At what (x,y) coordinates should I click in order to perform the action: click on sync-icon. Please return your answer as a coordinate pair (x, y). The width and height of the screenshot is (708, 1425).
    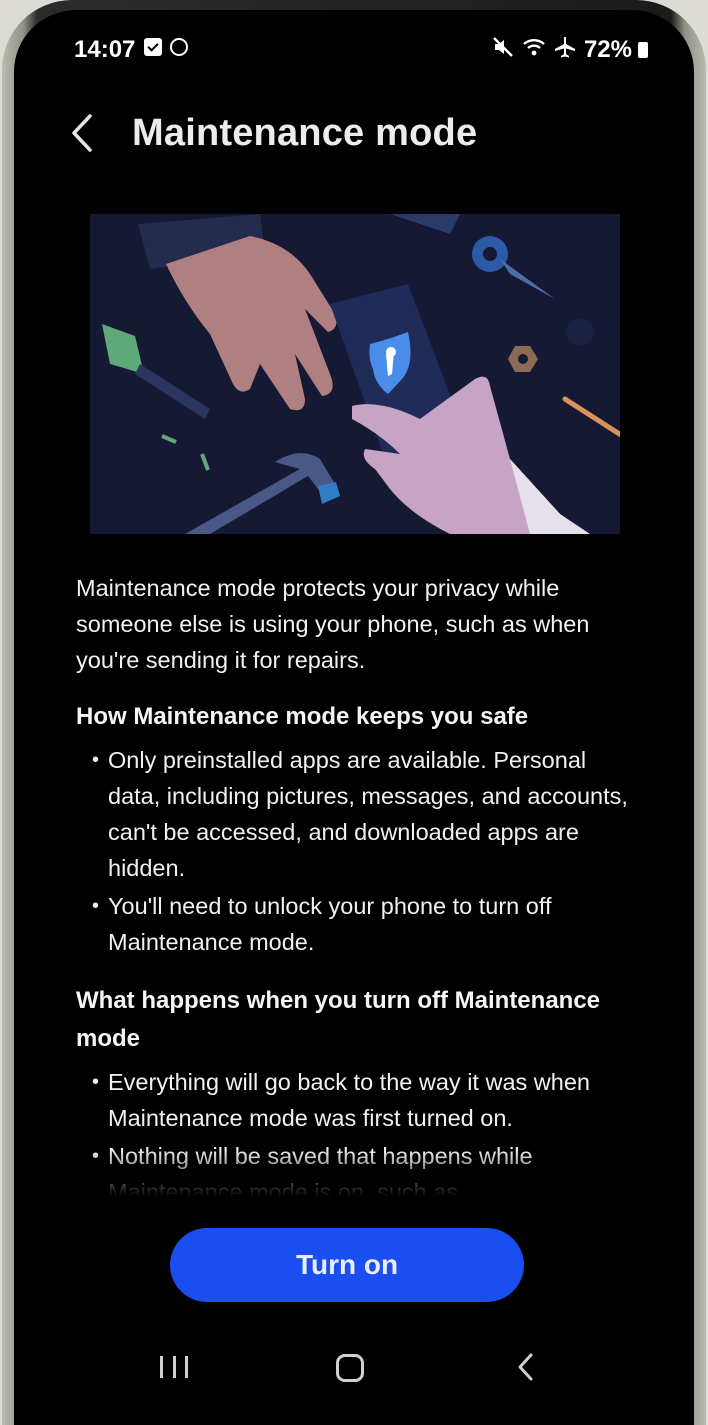
    Looking at the image, I should click on (179, 47).